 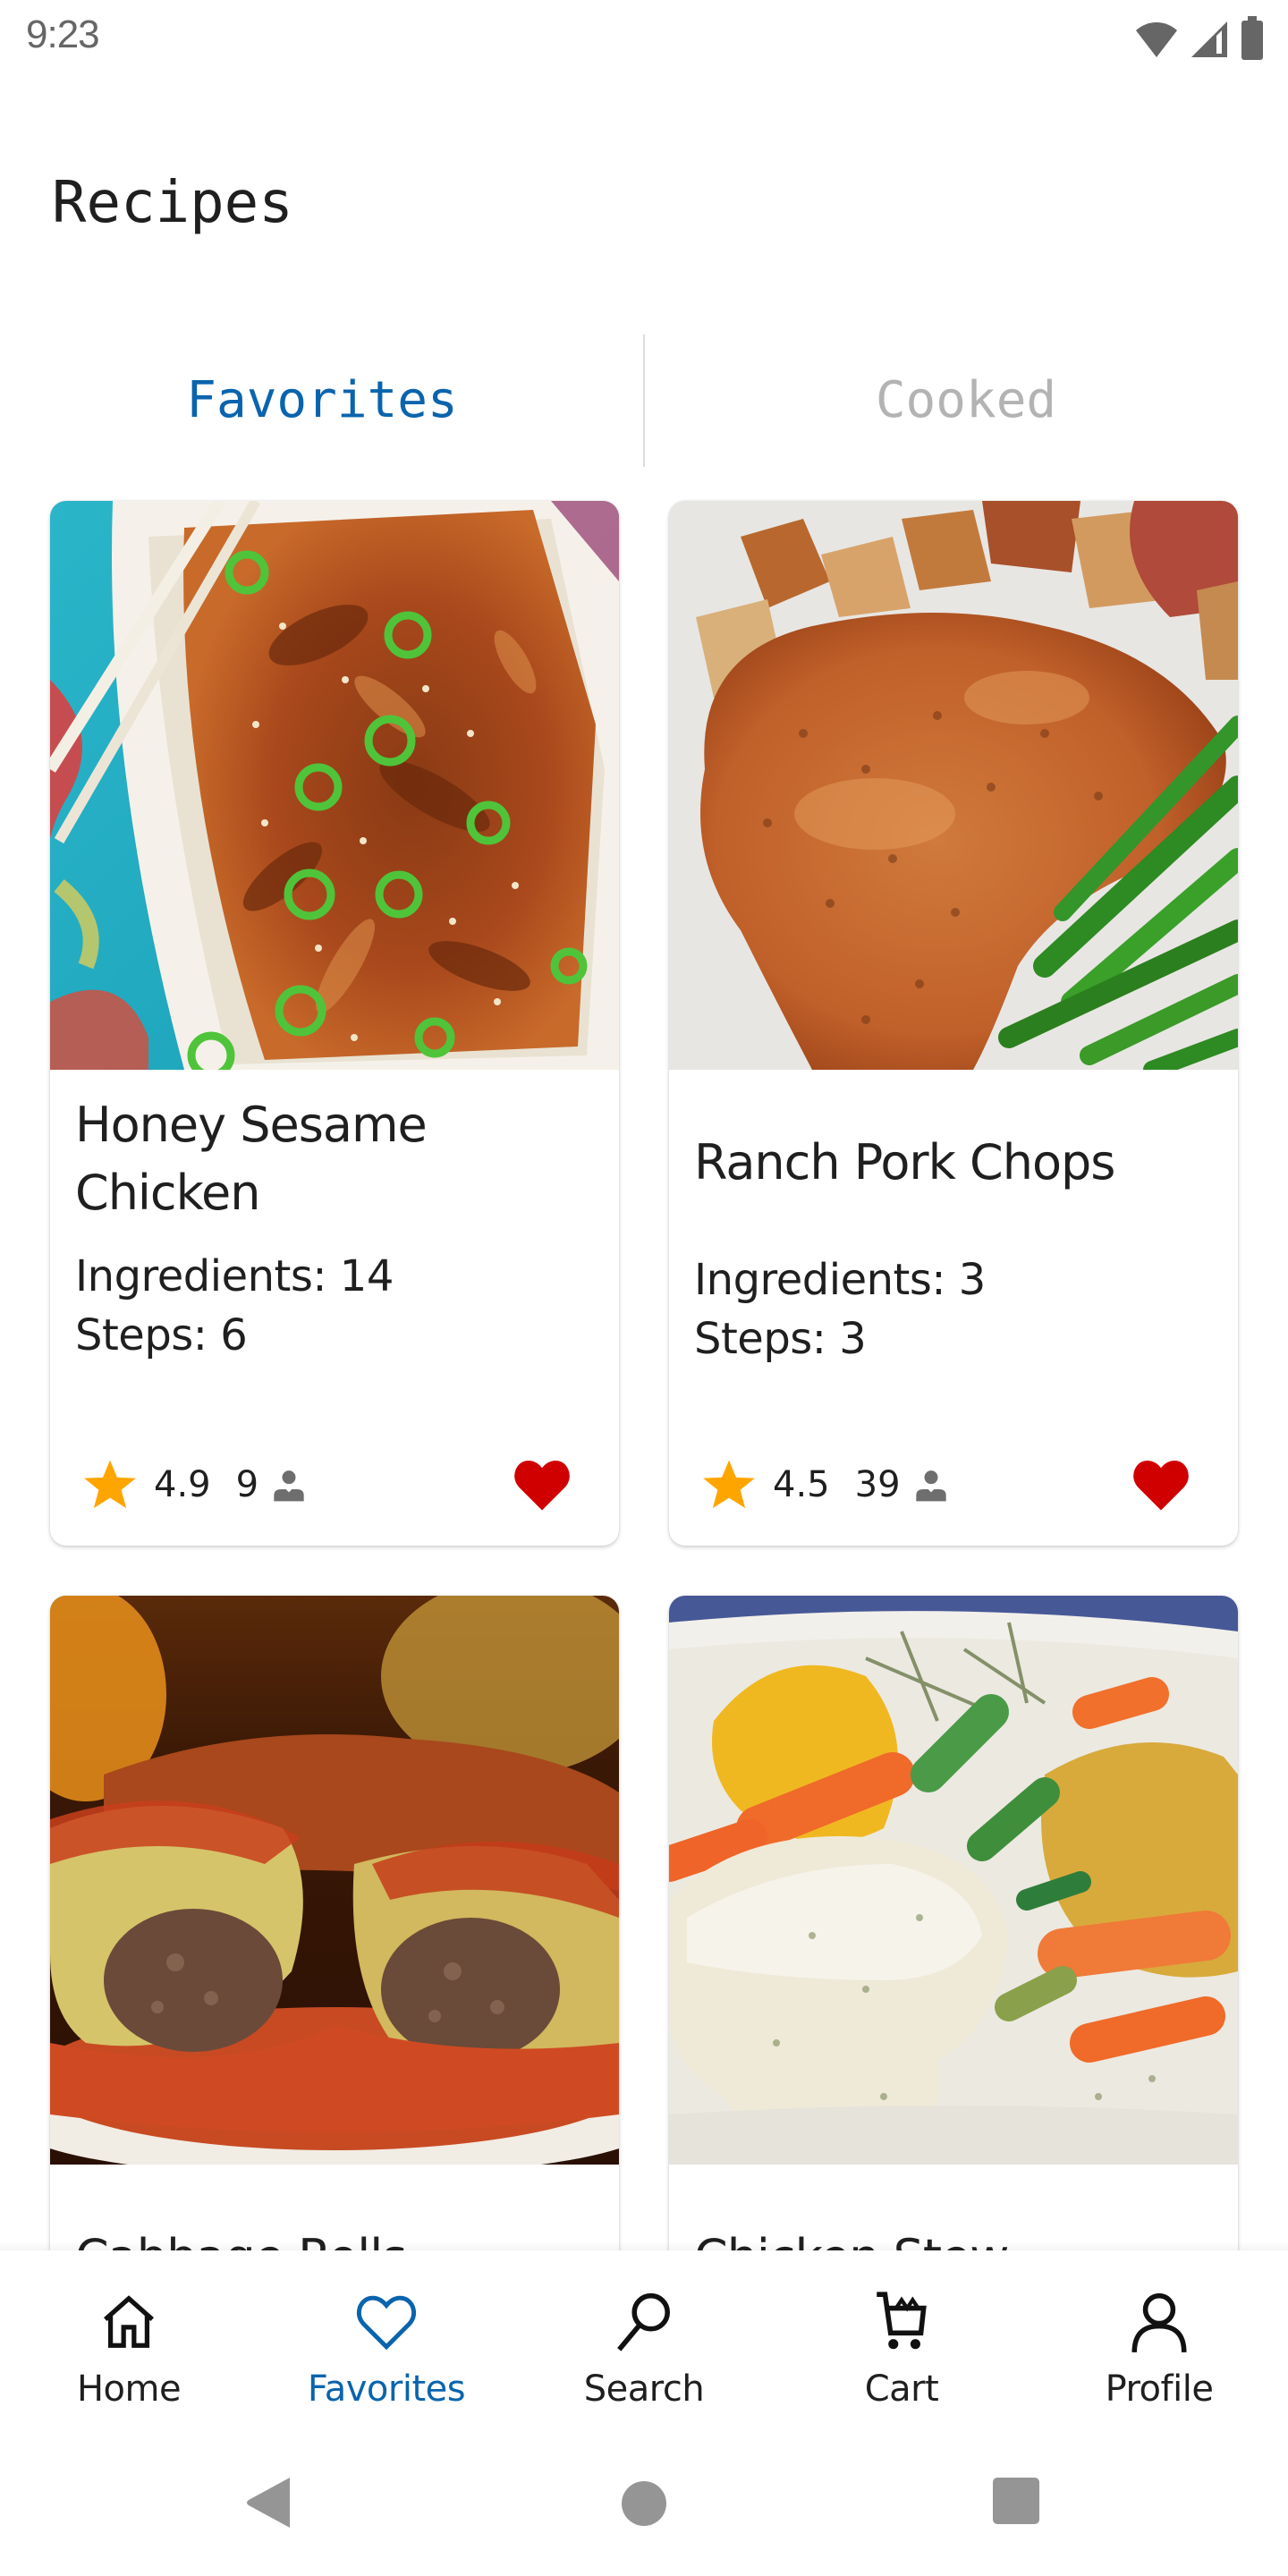 I want to click on recents-icon, so click(x=1016, y=2501).